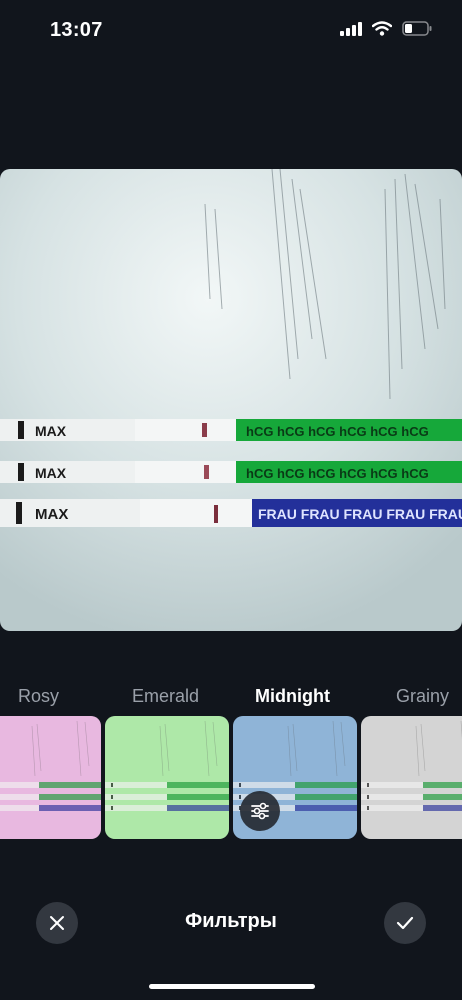 The width and height of the screenshot is (462, 1000). I want to click on home-indicator, so click(232, 986).